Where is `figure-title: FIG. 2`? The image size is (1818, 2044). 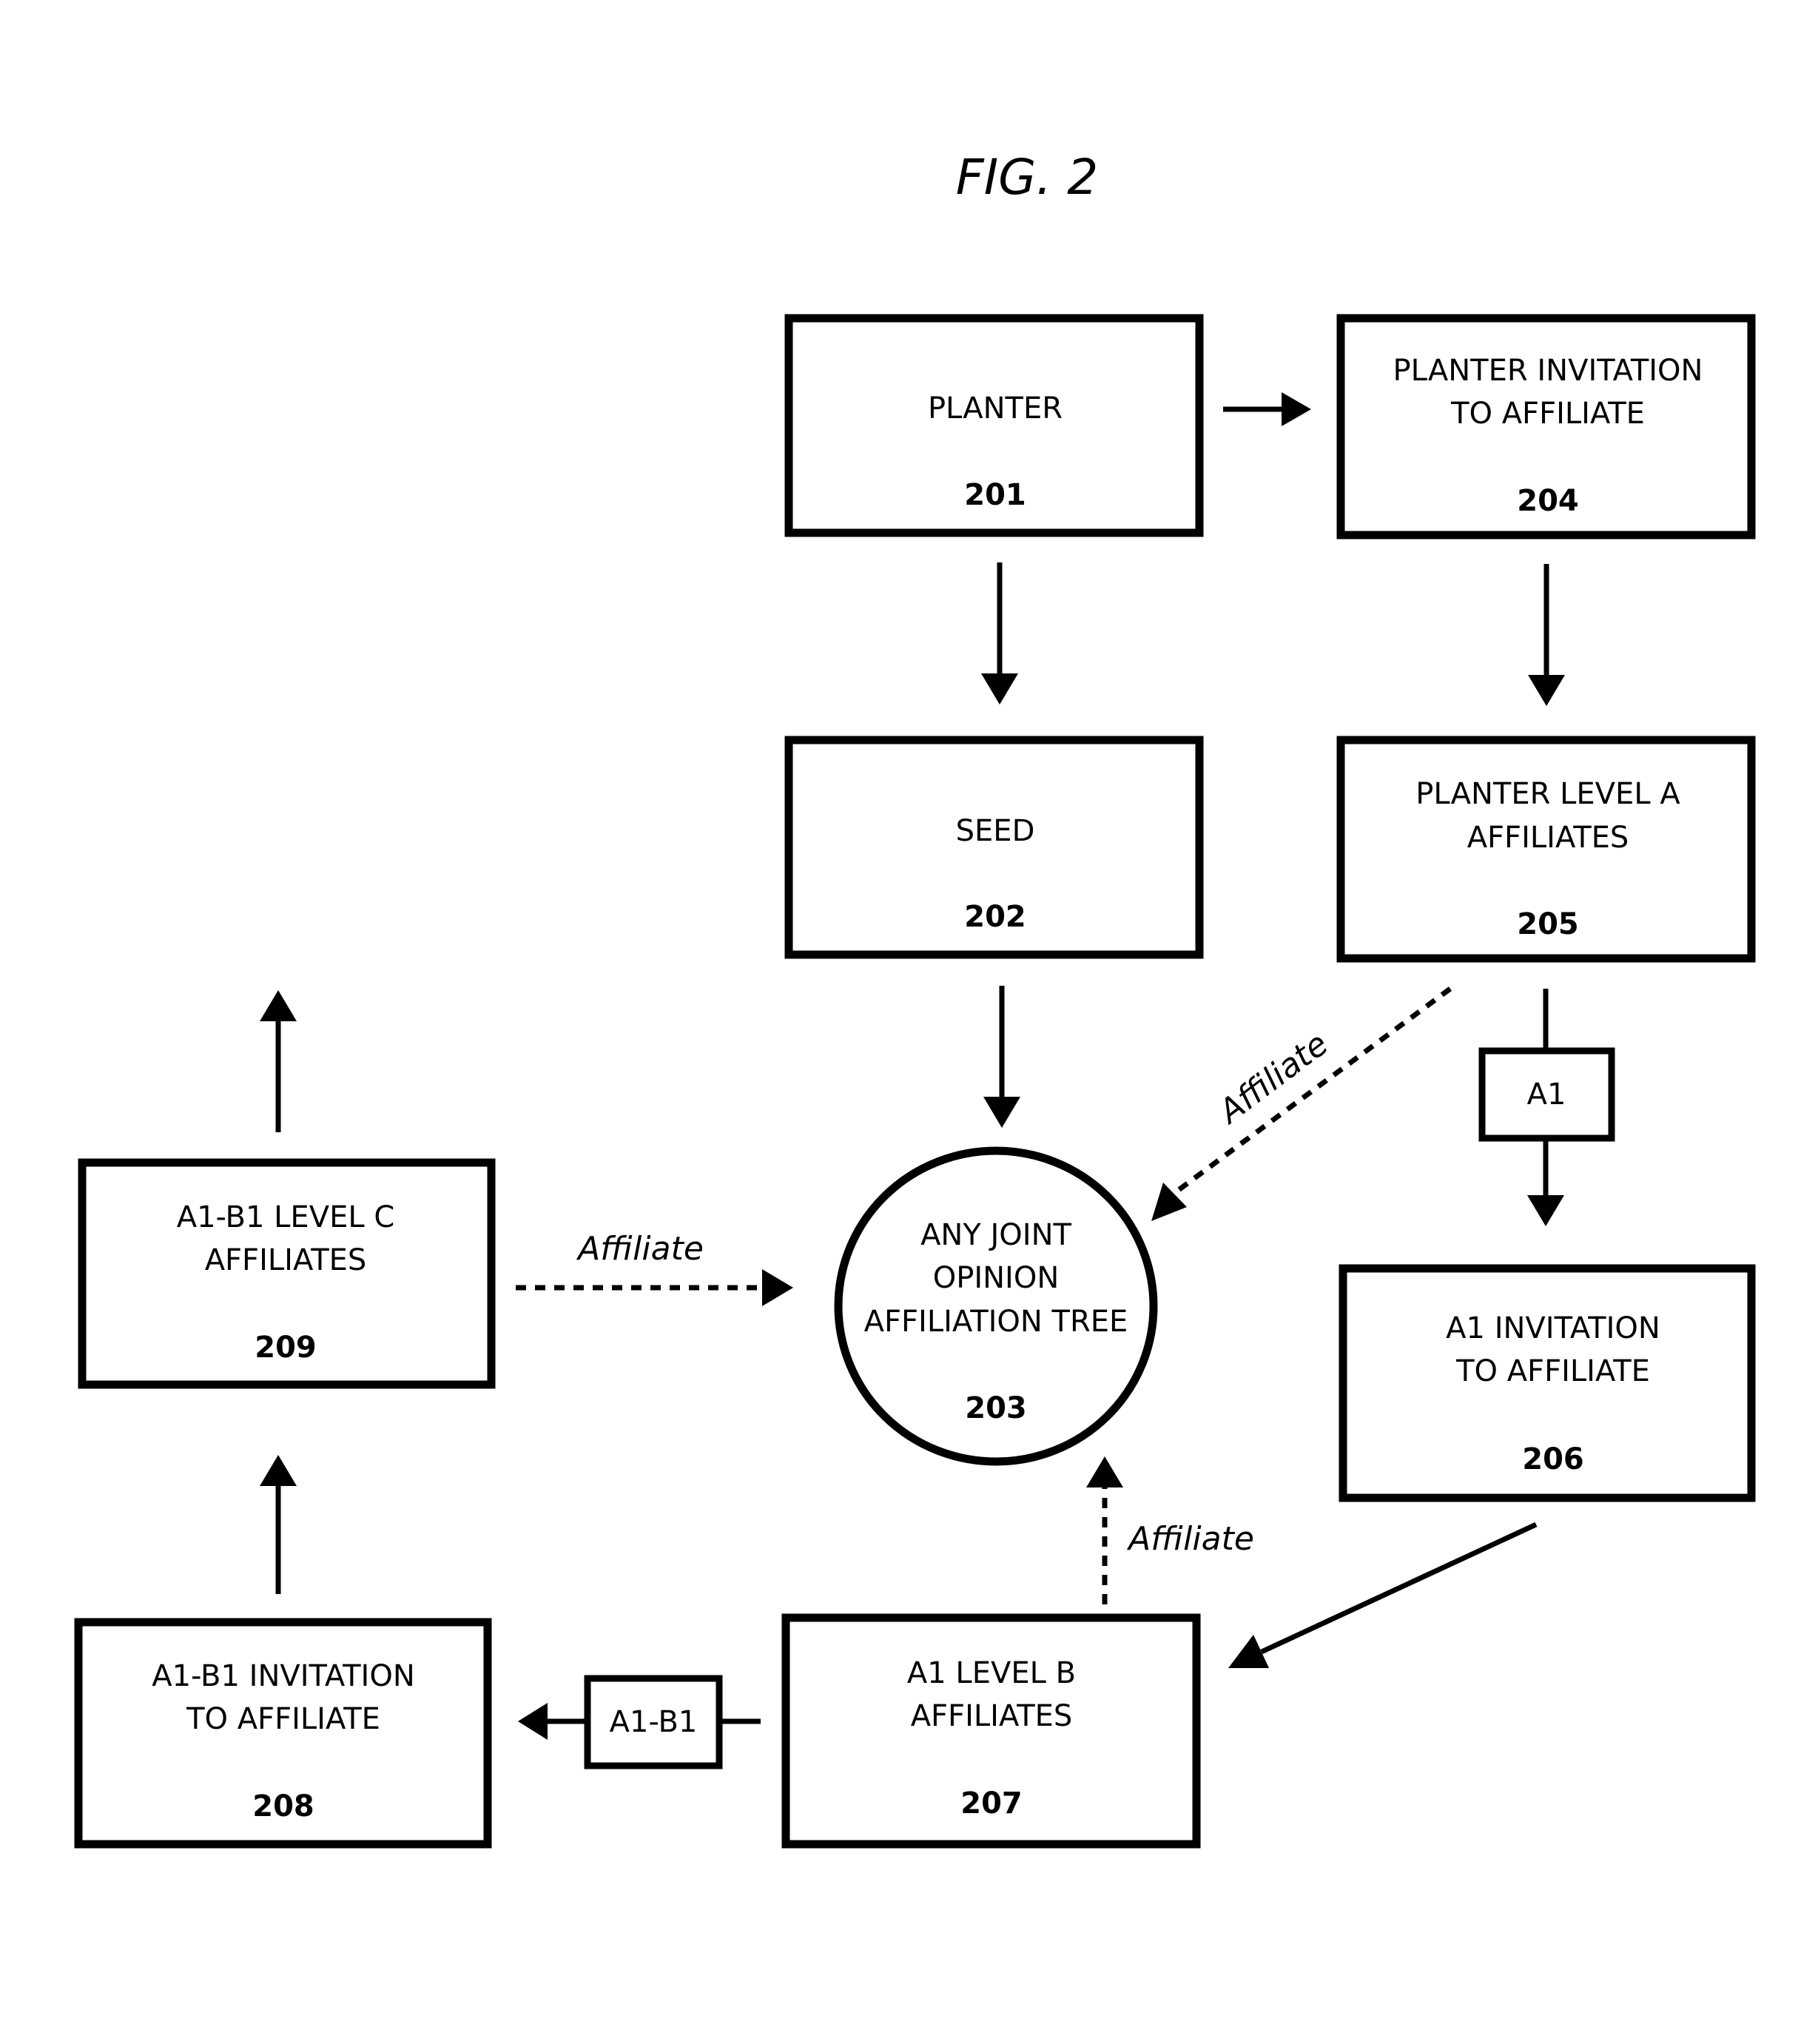 figure-title: FIG. 2 is located at coordinates (1027, 177).